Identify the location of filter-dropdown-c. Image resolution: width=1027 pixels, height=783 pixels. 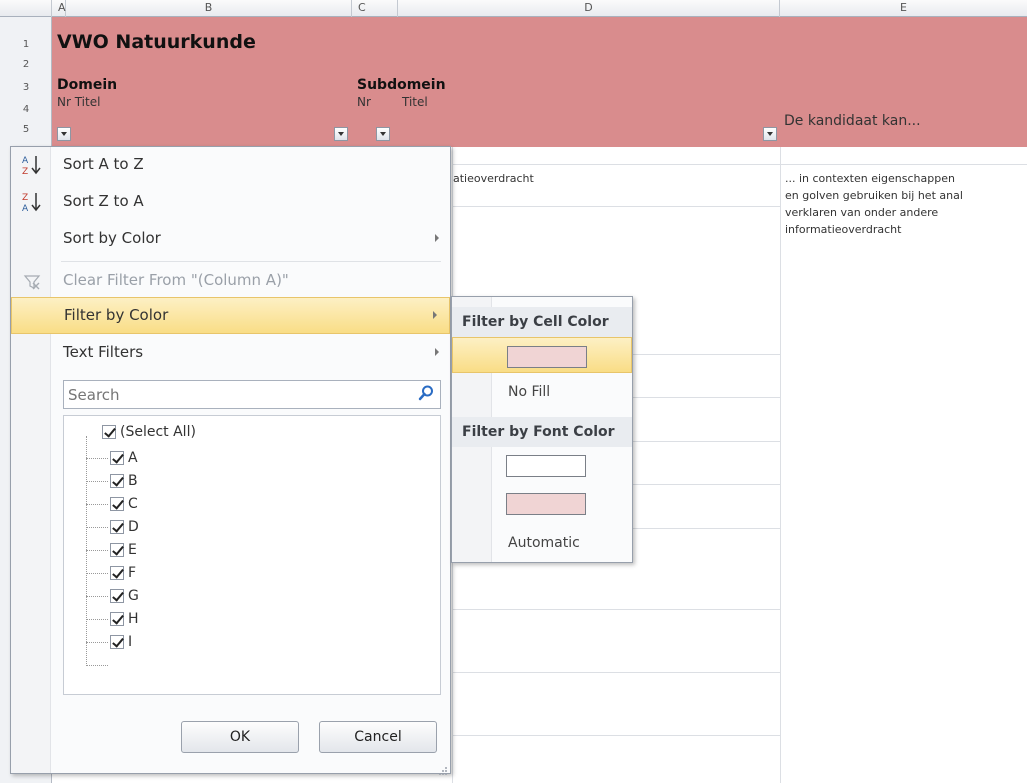
(383, 134).